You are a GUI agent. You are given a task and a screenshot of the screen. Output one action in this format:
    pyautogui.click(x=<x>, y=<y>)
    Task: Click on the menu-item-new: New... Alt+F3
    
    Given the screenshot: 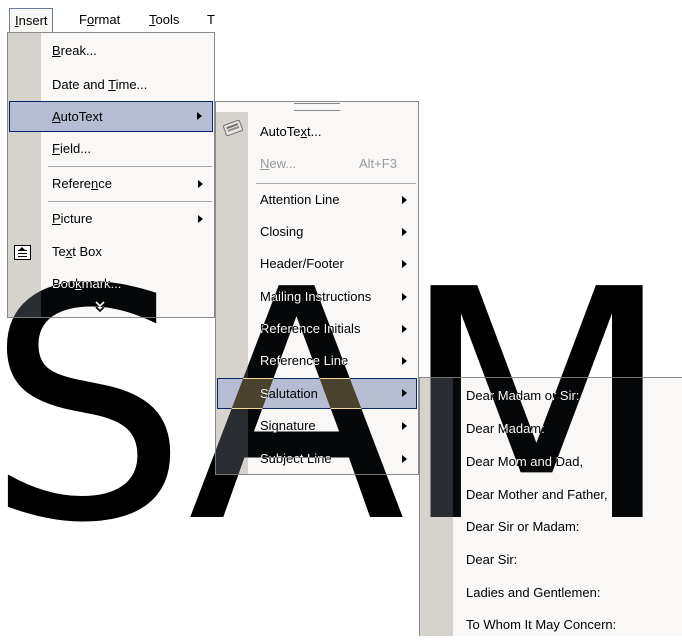 What is the action you would take?
    pyautogui.click(x=317, y=164)
    